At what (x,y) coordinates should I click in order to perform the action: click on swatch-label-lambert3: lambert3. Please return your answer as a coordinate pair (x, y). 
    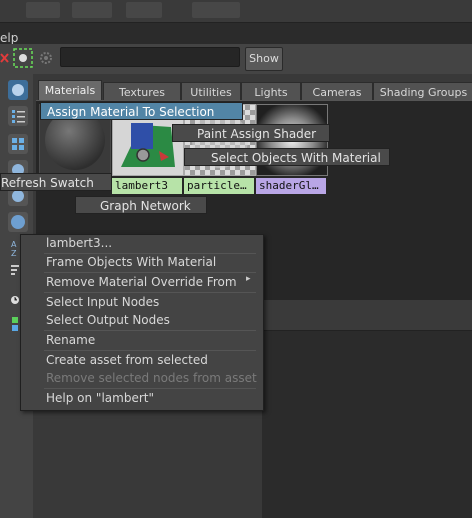
    Looking at the image, I should click on (147, 186).